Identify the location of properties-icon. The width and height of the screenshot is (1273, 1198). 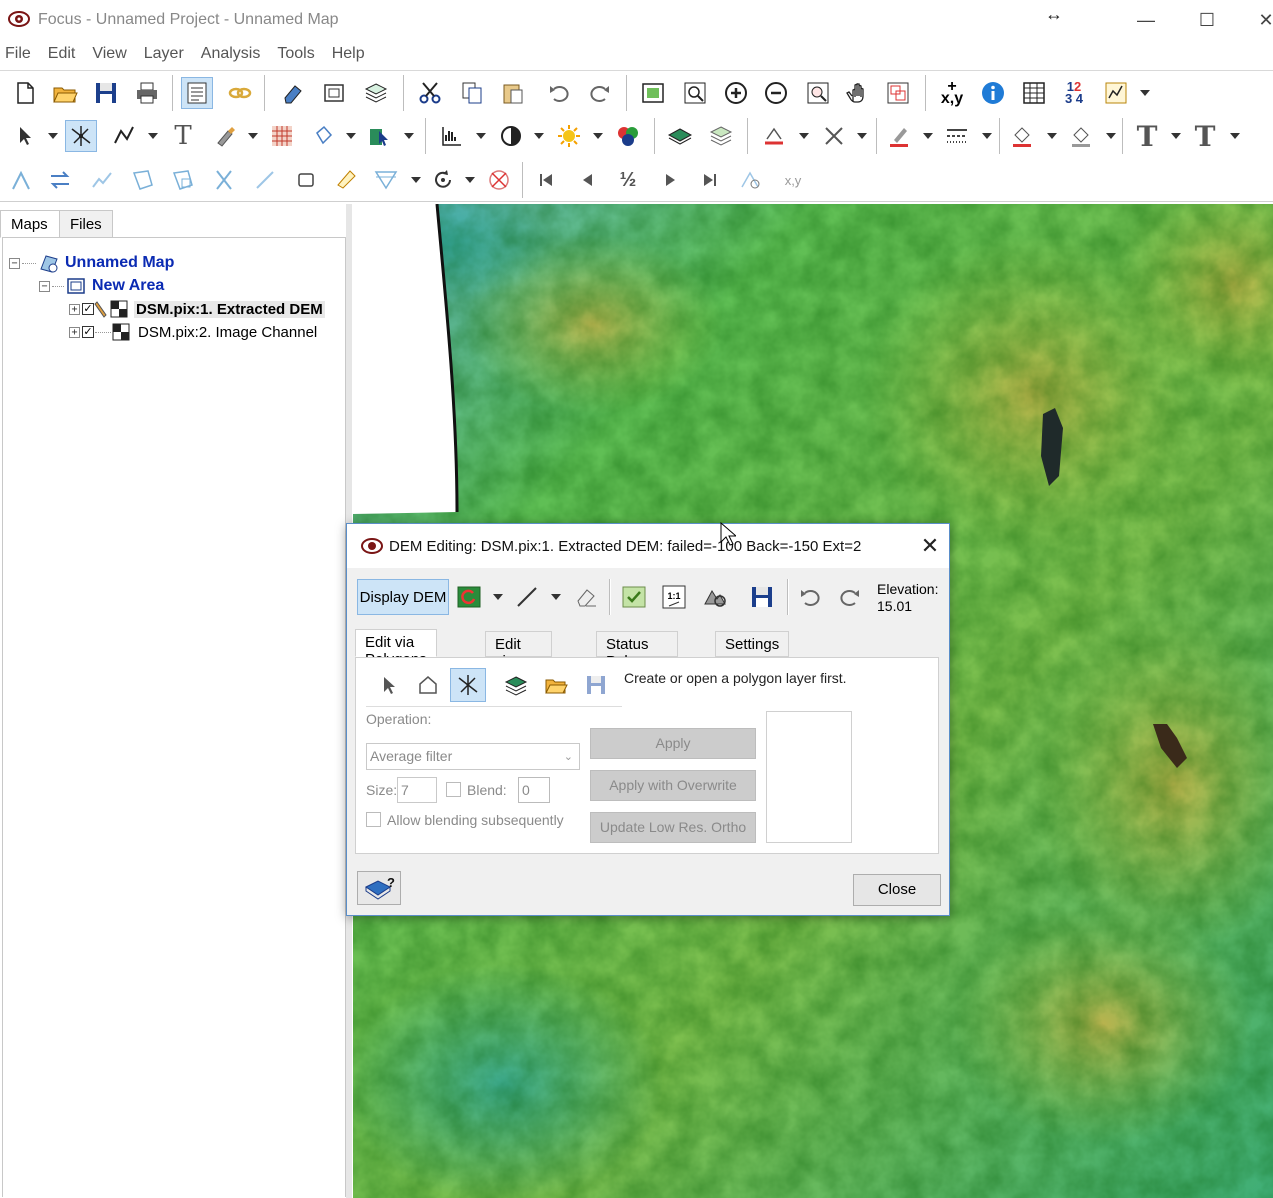
(197, 93).